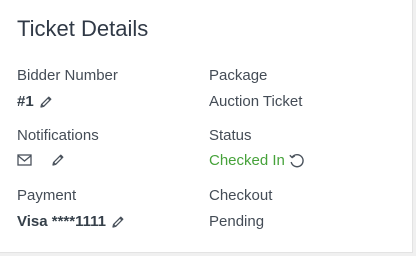 The image size is (416, 256). Describe the element at coordinates (47, 195) in the screenshot. I see `payment-label: Payment` at that location.